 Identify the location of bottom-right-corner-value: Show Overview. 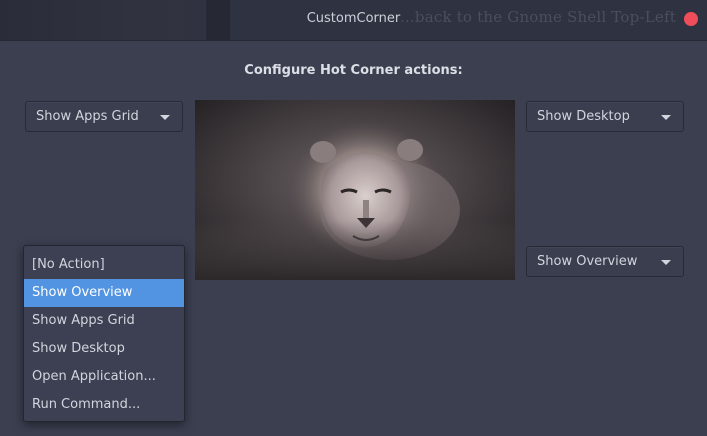
(587, 261).